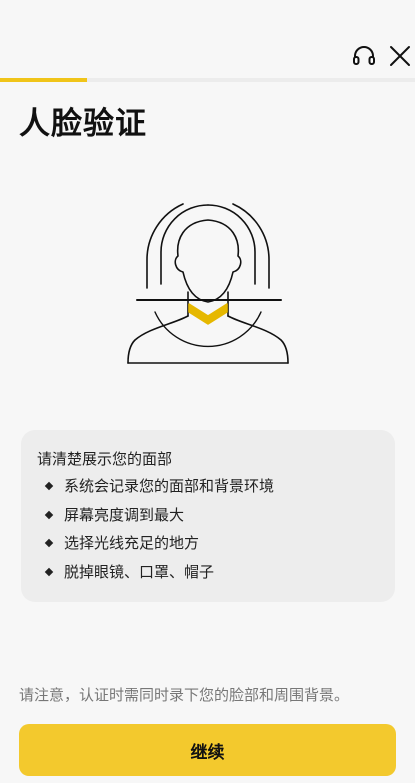 The image size is (415, 783). What do you see at coordinates (169, 486) in the screenshot?
I see `instruction-text: 系统会记录您的面部和背景环境` at bounding box center [169, 486].